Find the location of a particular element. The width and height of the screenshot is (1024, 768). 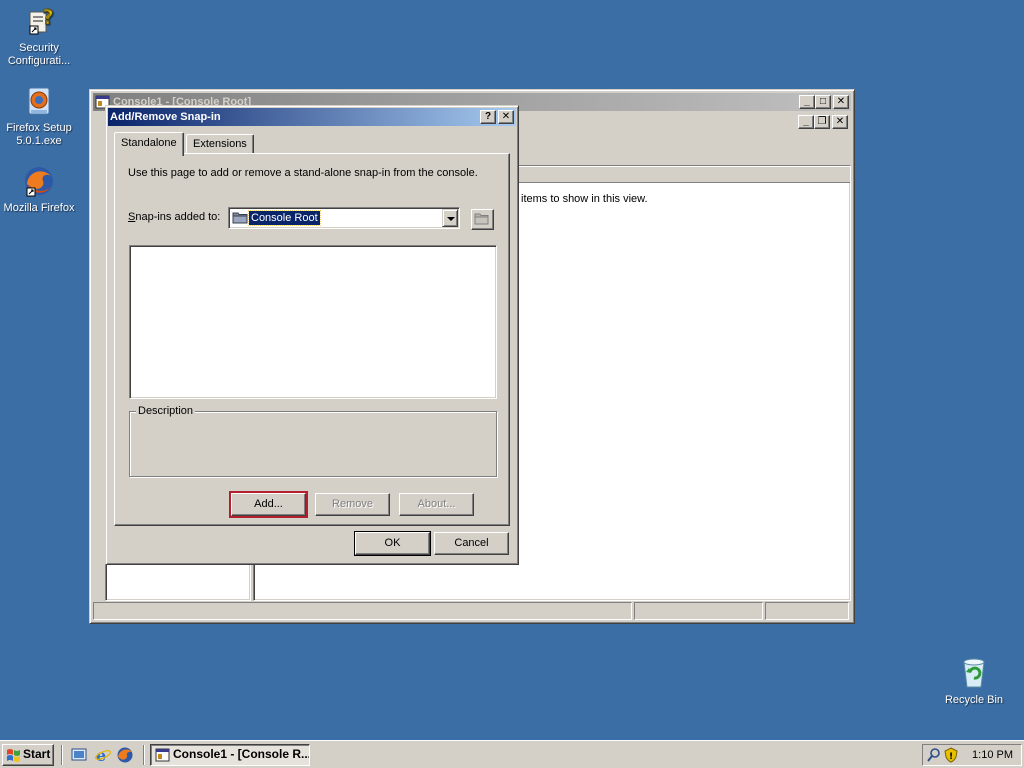

mmc-status-bar is located at coordinates (472, 611).